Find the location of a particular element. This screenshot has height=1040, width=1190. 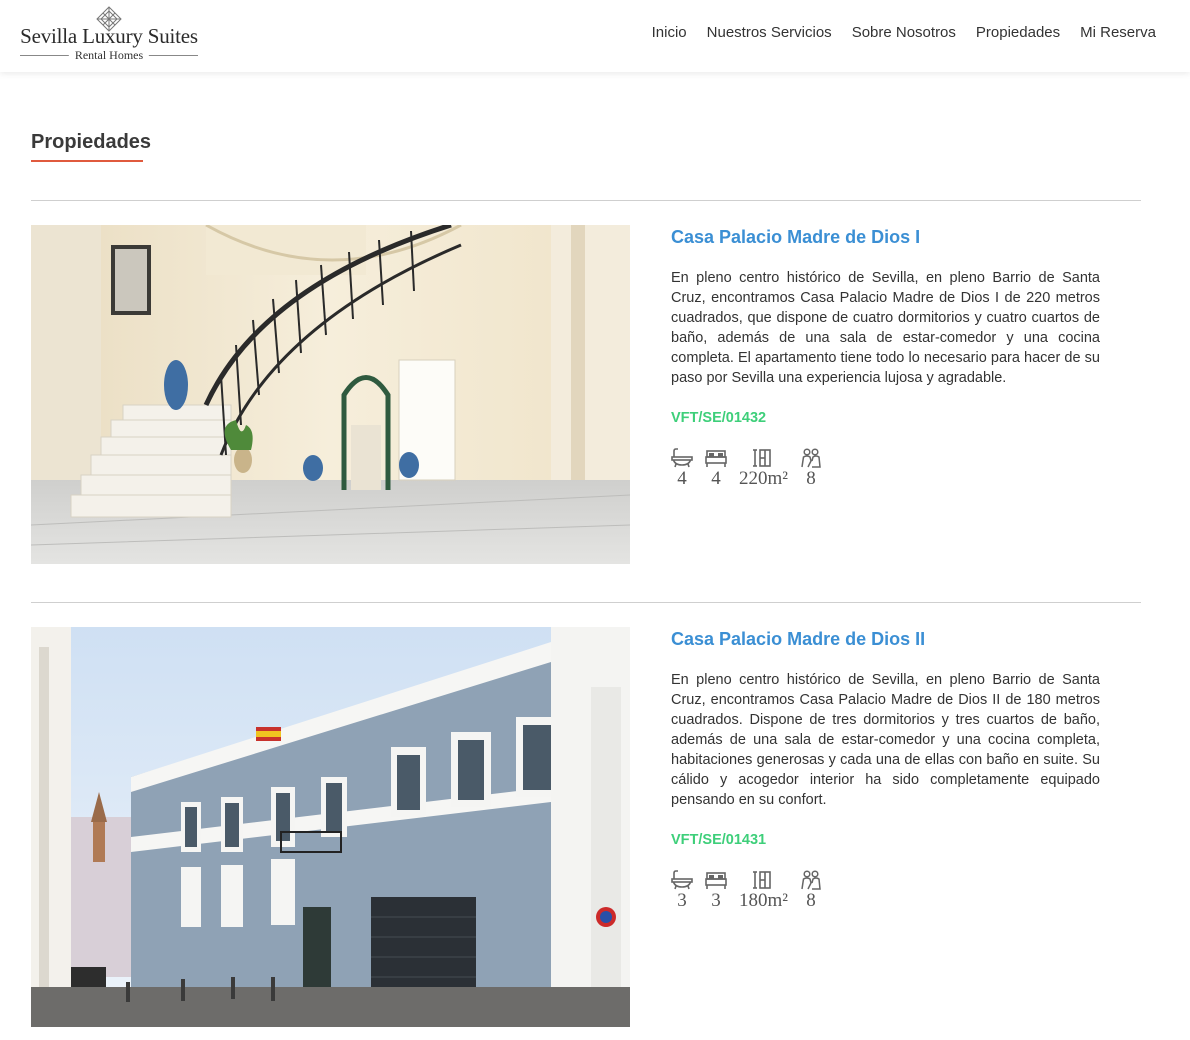

feature-area: 180m² is located at coordinates (763, 891).